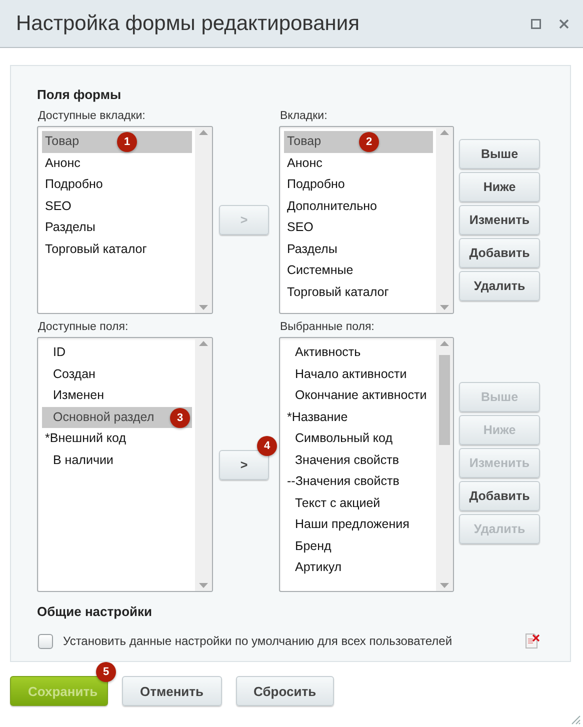  What do you see at coordinates (117, 395) in the screenshot?
I see `list-item: Изменен` at bounding box center [117, 395].